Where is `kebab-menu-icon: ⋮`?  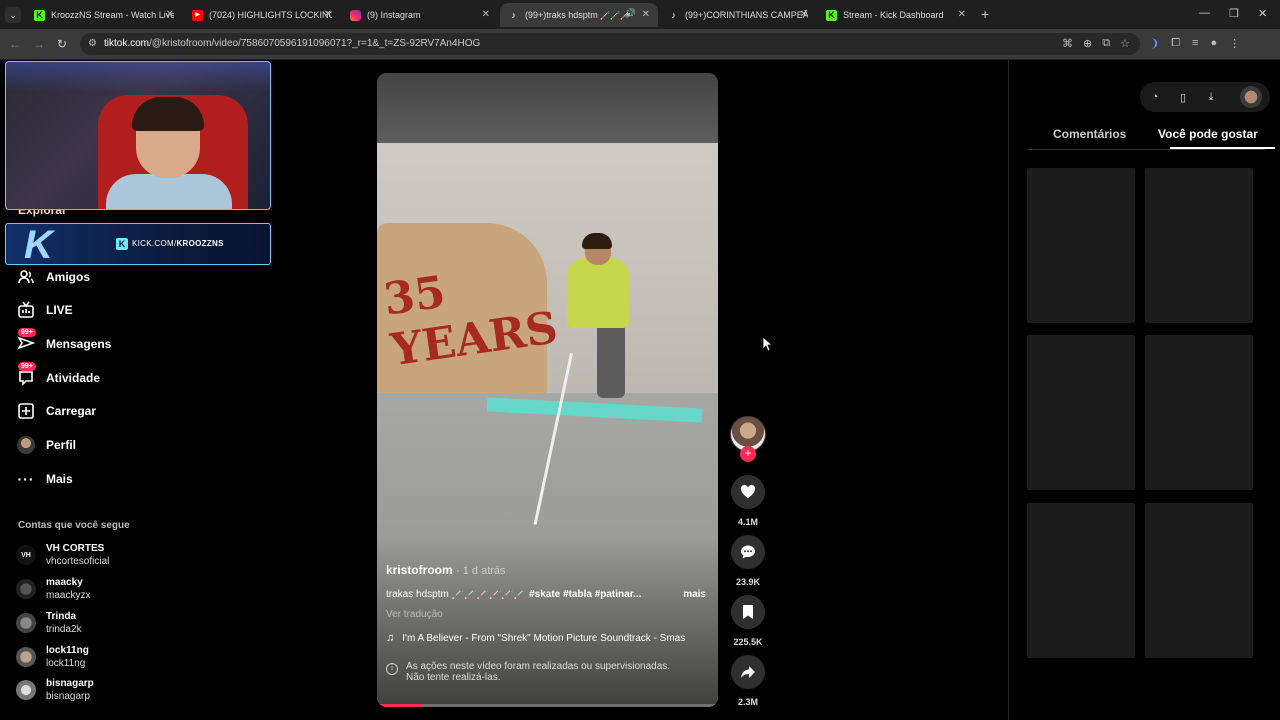
kebab-menu-icon: ⋮ is located at coordinates (1234, 43).